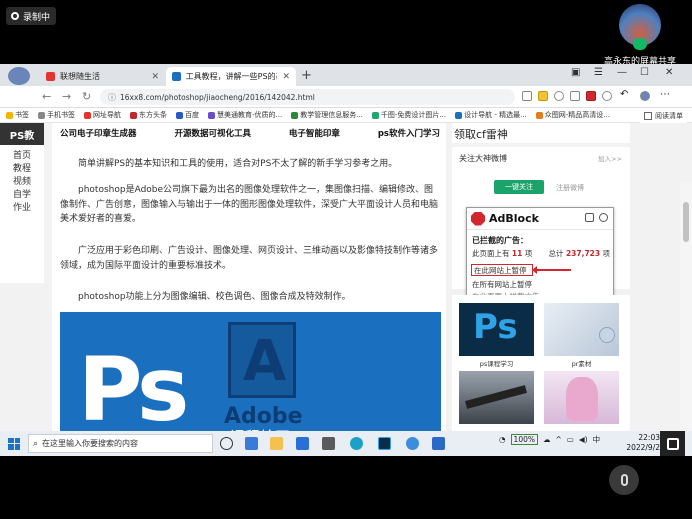 The image size is (692, 519). Describe the element at coordinates (66, 96) in the screenshot. I see `forward-icon: →` at that location.